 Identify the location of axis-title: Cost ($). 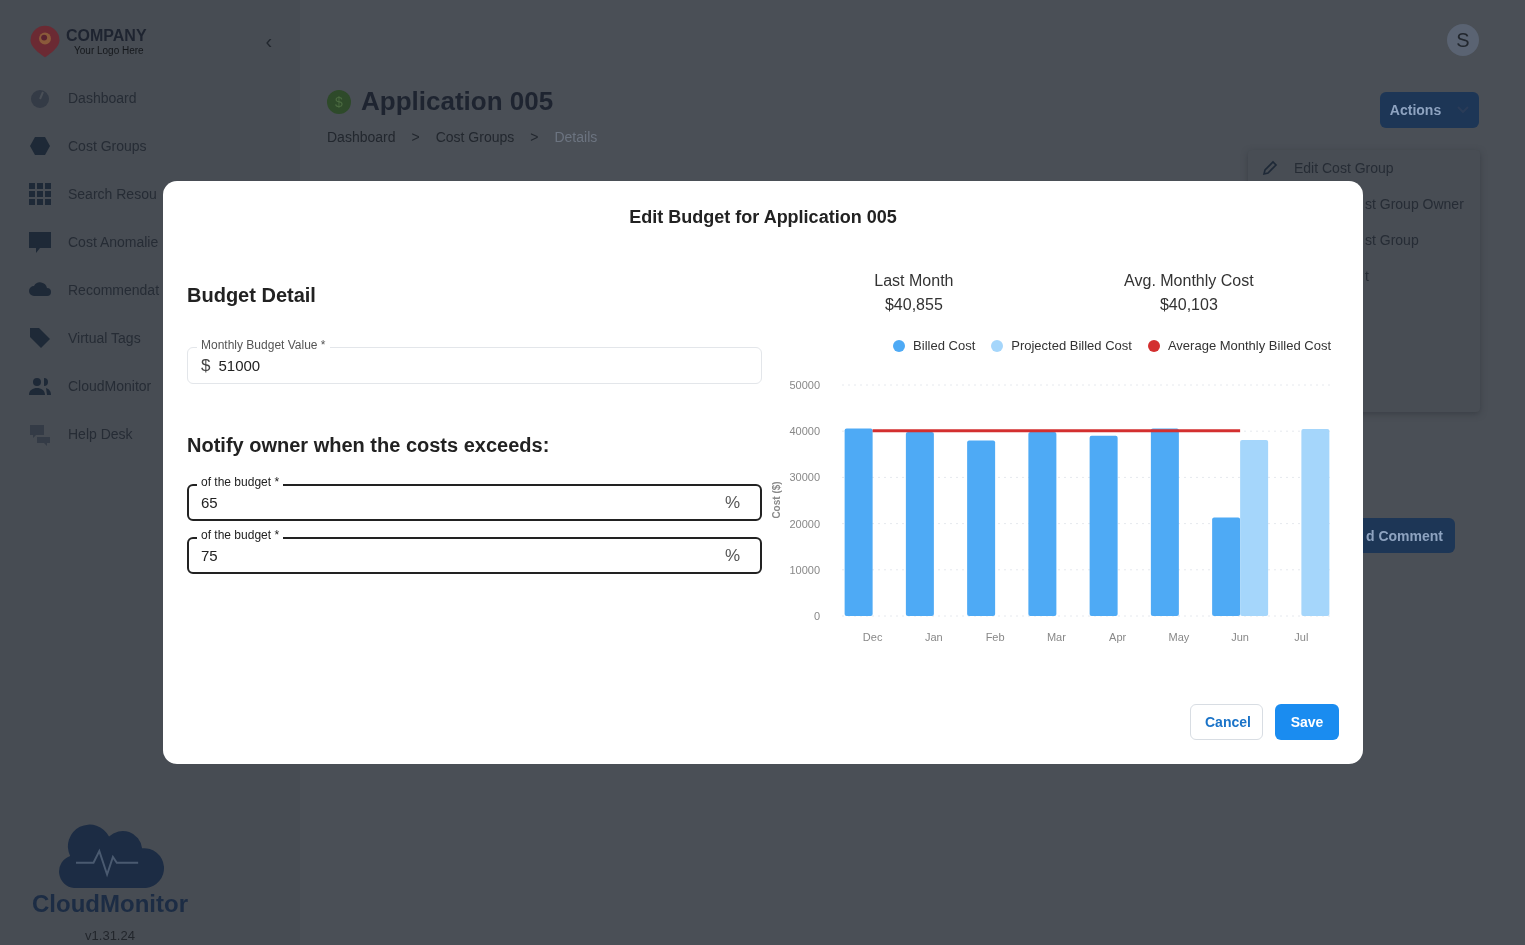
(776, 500).